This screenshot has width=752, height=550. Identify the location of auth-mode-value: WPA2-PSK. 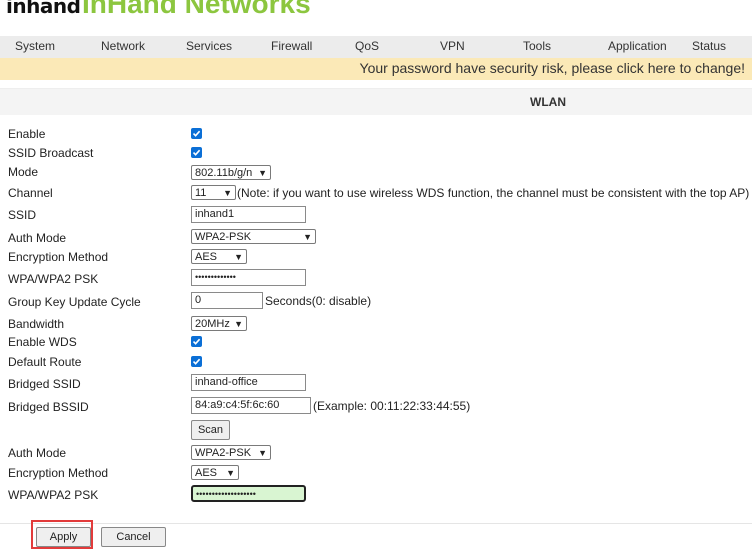
(223, 237).